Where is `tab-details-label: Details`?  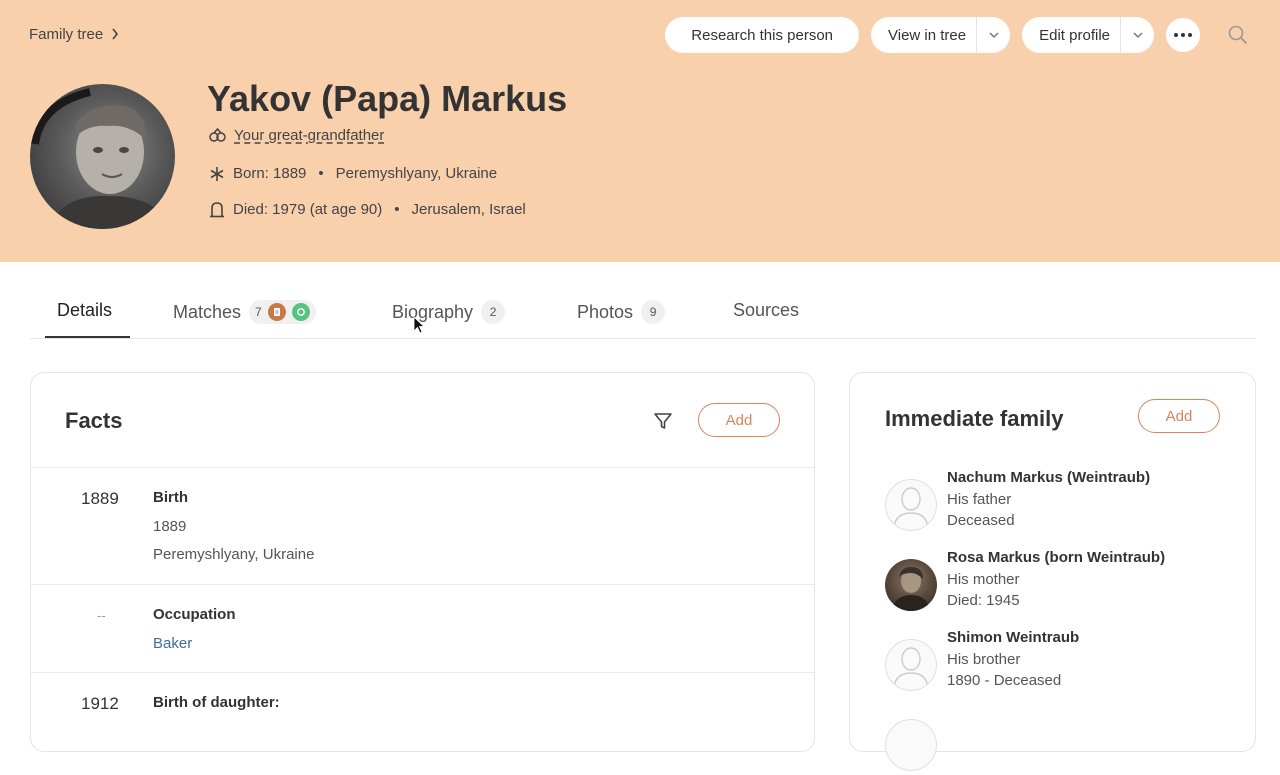 tab-details-label: Details is located at coordinates (85, 310).